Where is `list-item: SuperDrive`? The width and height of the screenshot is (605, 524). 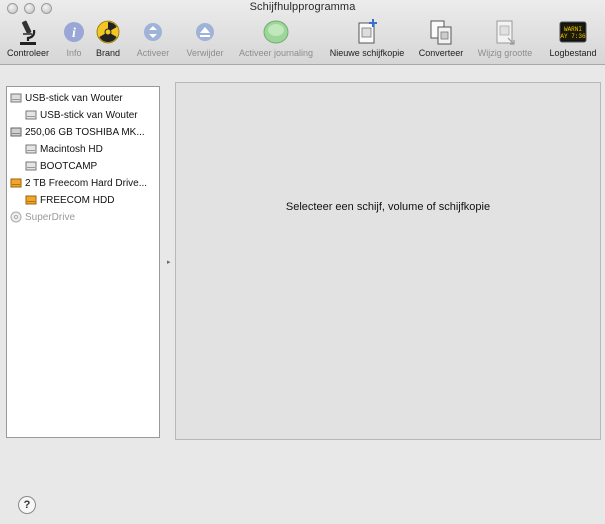
list-item: SuperDrive is located at coordinates (42, 217).